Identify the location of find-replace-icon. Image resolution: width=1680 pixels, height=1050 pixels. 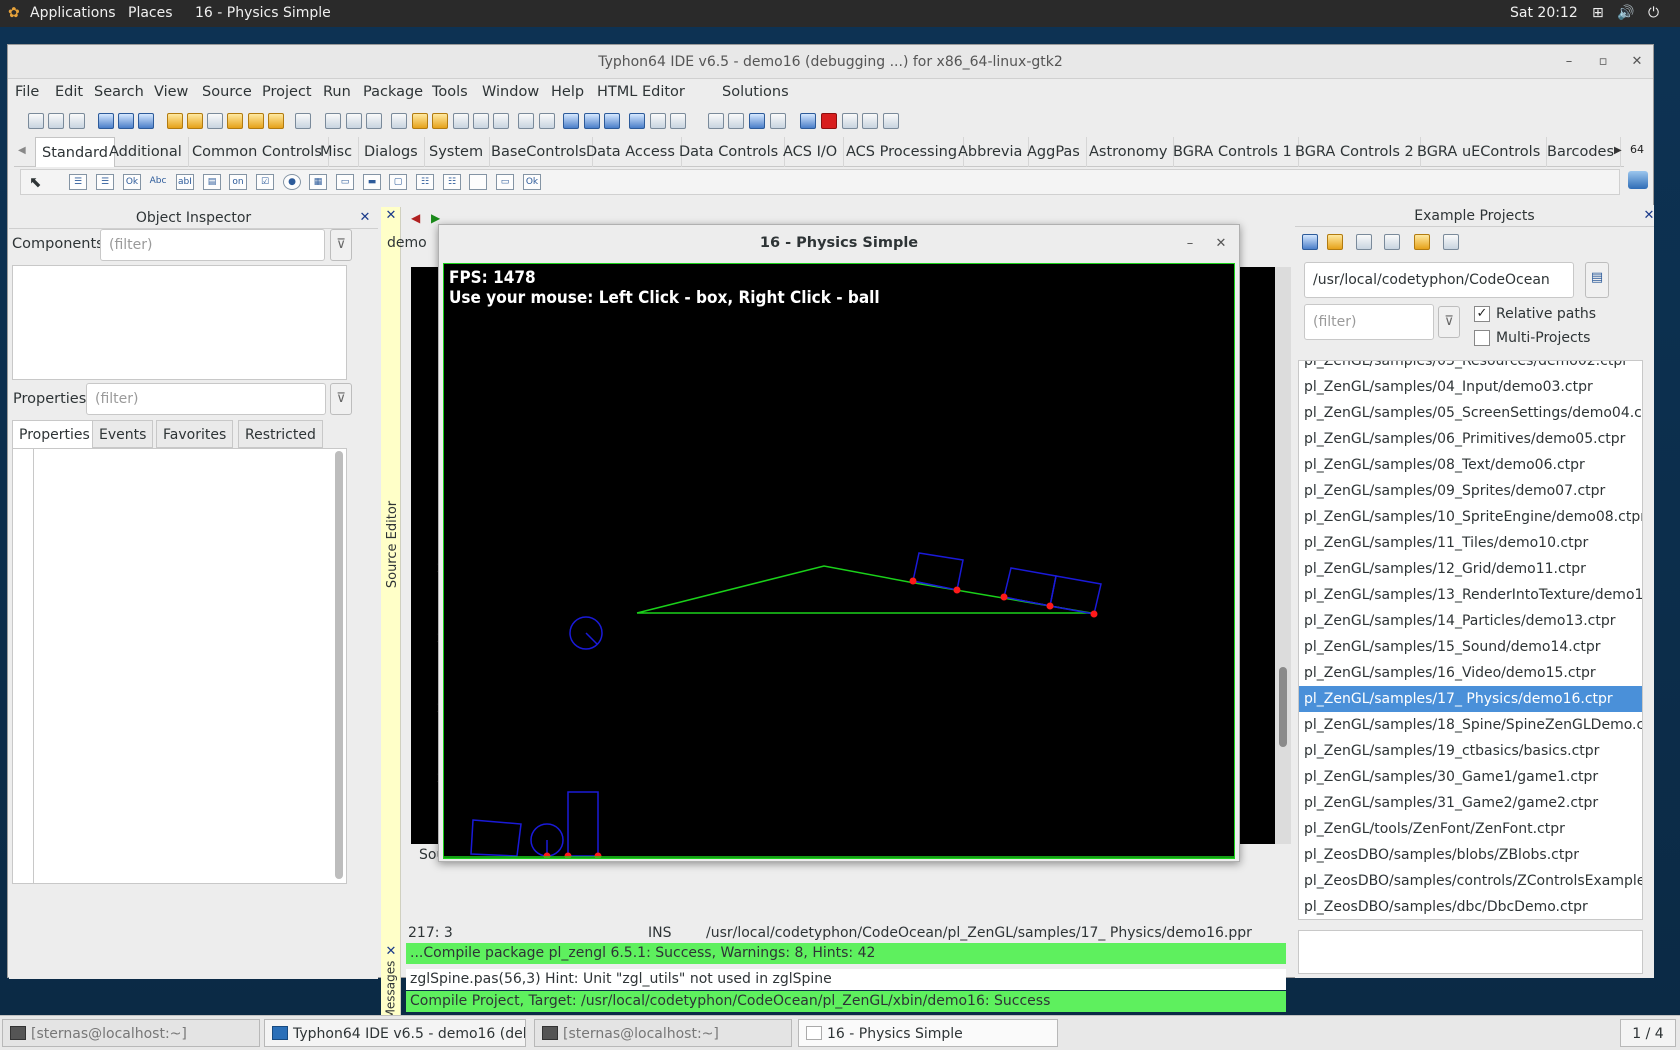
(126, 121).